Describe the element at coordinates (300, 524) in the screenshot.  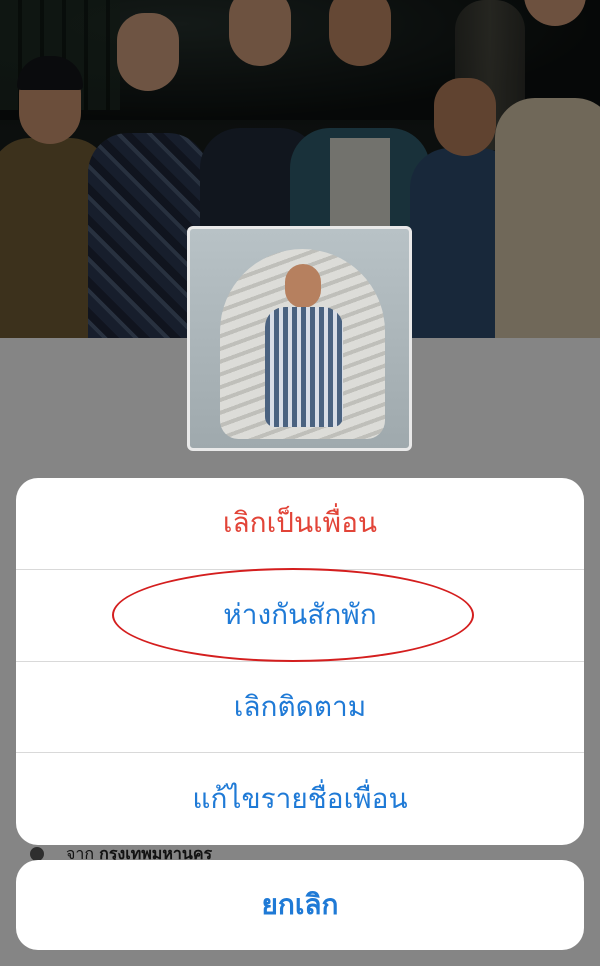
I see `unfriend-button: เลิกเป็นเพื่อน` at that location.